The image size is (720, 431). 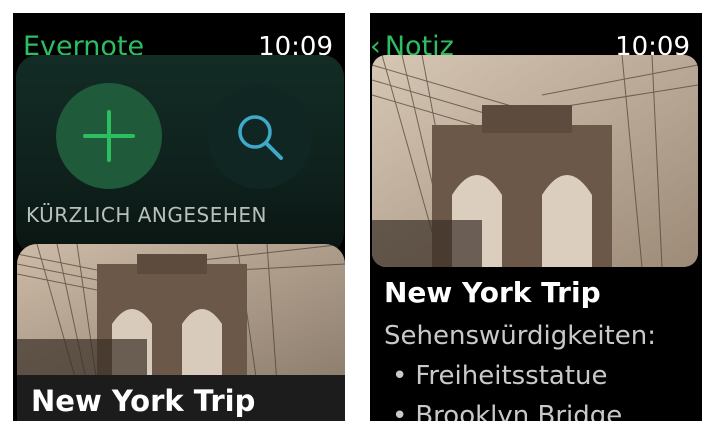 I want to click on recent-note-title: New York Trip, so click(x=143, y=401).